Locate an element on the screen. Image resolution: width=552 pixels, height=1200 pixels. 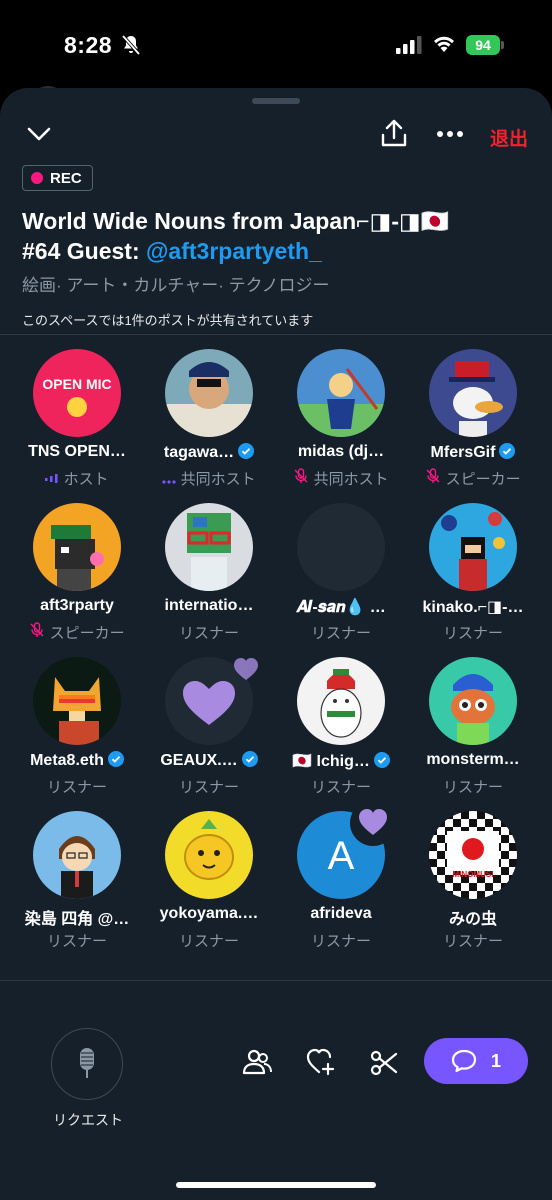
participant-role: 共同ホスト is located at coordinates (341, 478).